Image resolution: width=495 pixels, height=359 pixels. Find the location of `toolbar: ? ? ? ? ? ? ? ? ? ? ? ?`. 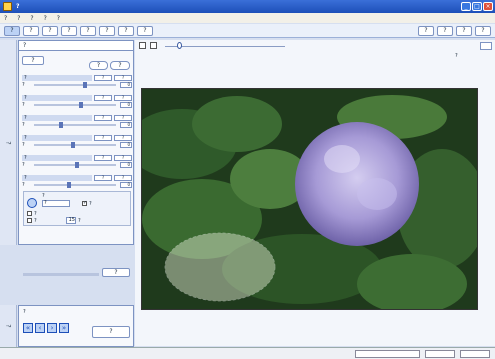

toolbar: ? ? ? ? ? ? ? ? ? ? ? ? is located at coordinates (247, 31).